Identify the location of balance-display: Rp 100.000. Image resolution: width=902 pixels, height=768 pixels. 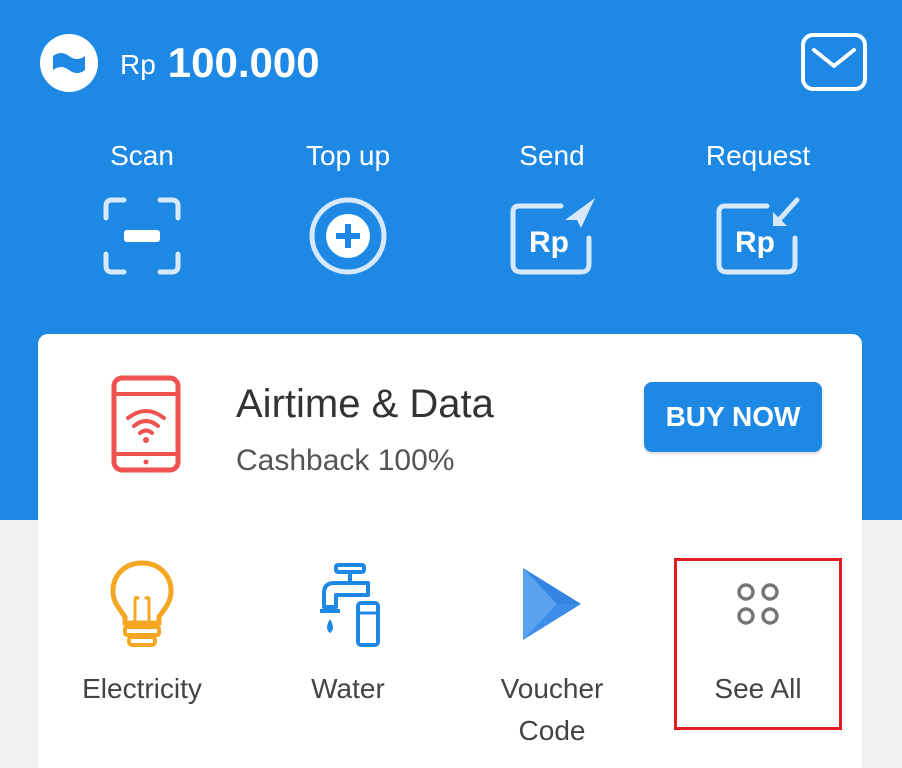
(180, 63).